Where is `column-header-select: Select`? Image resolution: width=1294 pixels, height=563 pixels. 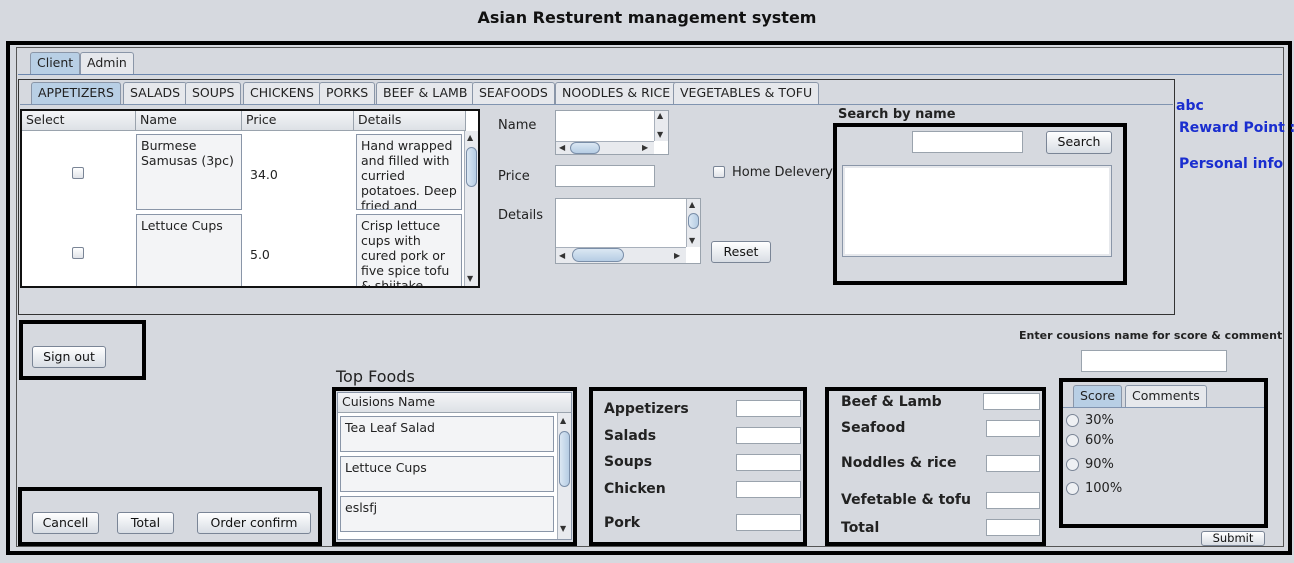 column-header-select: Select is located at coordinates (79, 121).